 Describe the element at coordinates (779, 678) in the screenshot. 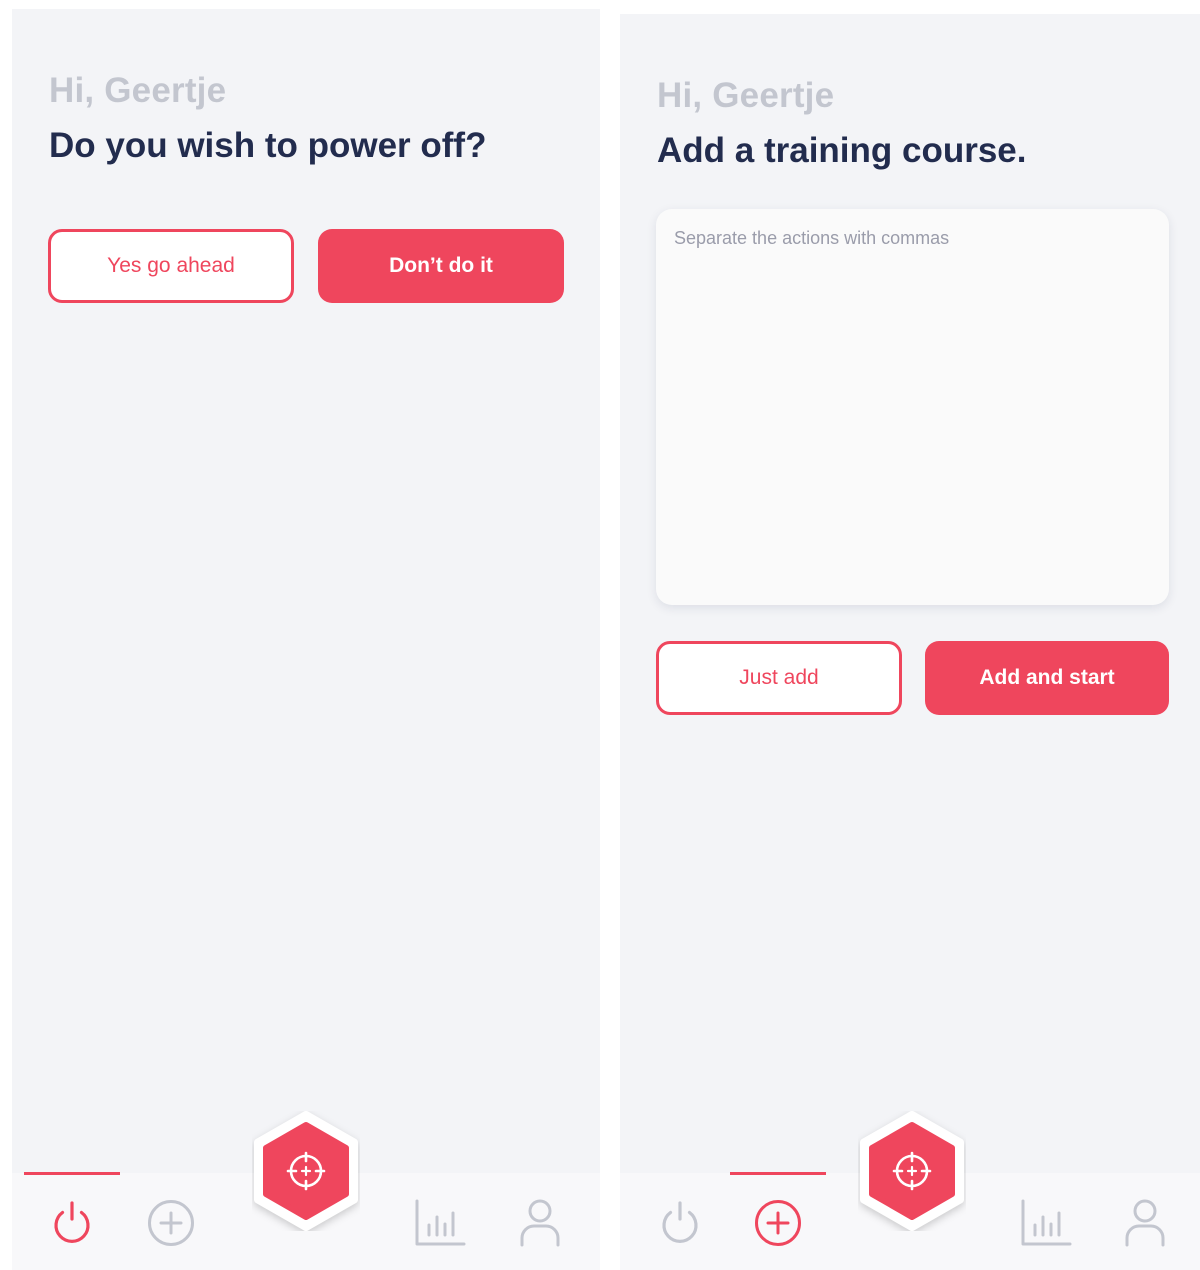

I see `just-add-button: Just add` at that location.